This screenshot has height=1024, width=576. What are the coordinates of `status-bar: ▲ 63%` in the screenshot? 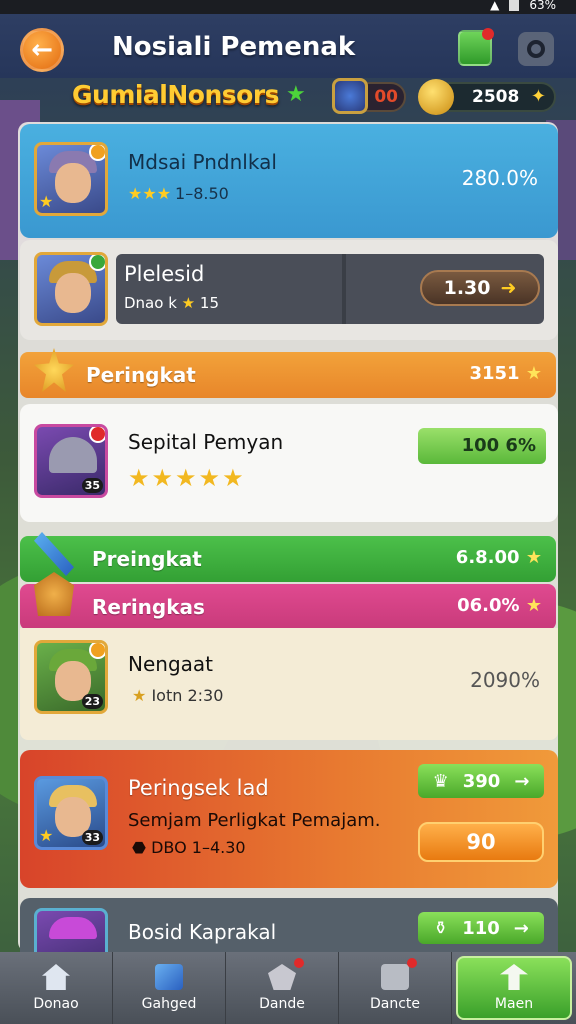 It's located at (288, 7).